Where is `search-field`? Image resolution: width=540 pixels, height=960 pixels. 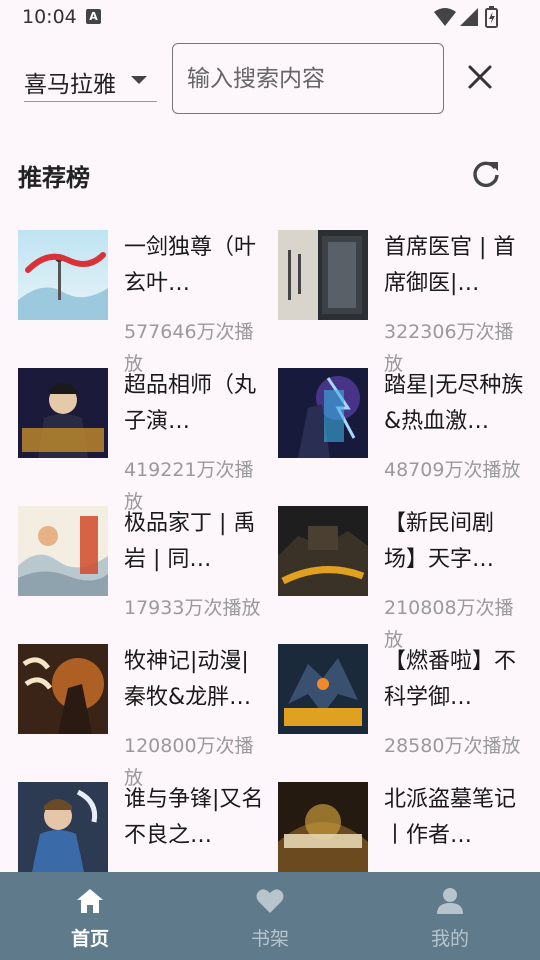 search-field is located at coordinates (308, 78).